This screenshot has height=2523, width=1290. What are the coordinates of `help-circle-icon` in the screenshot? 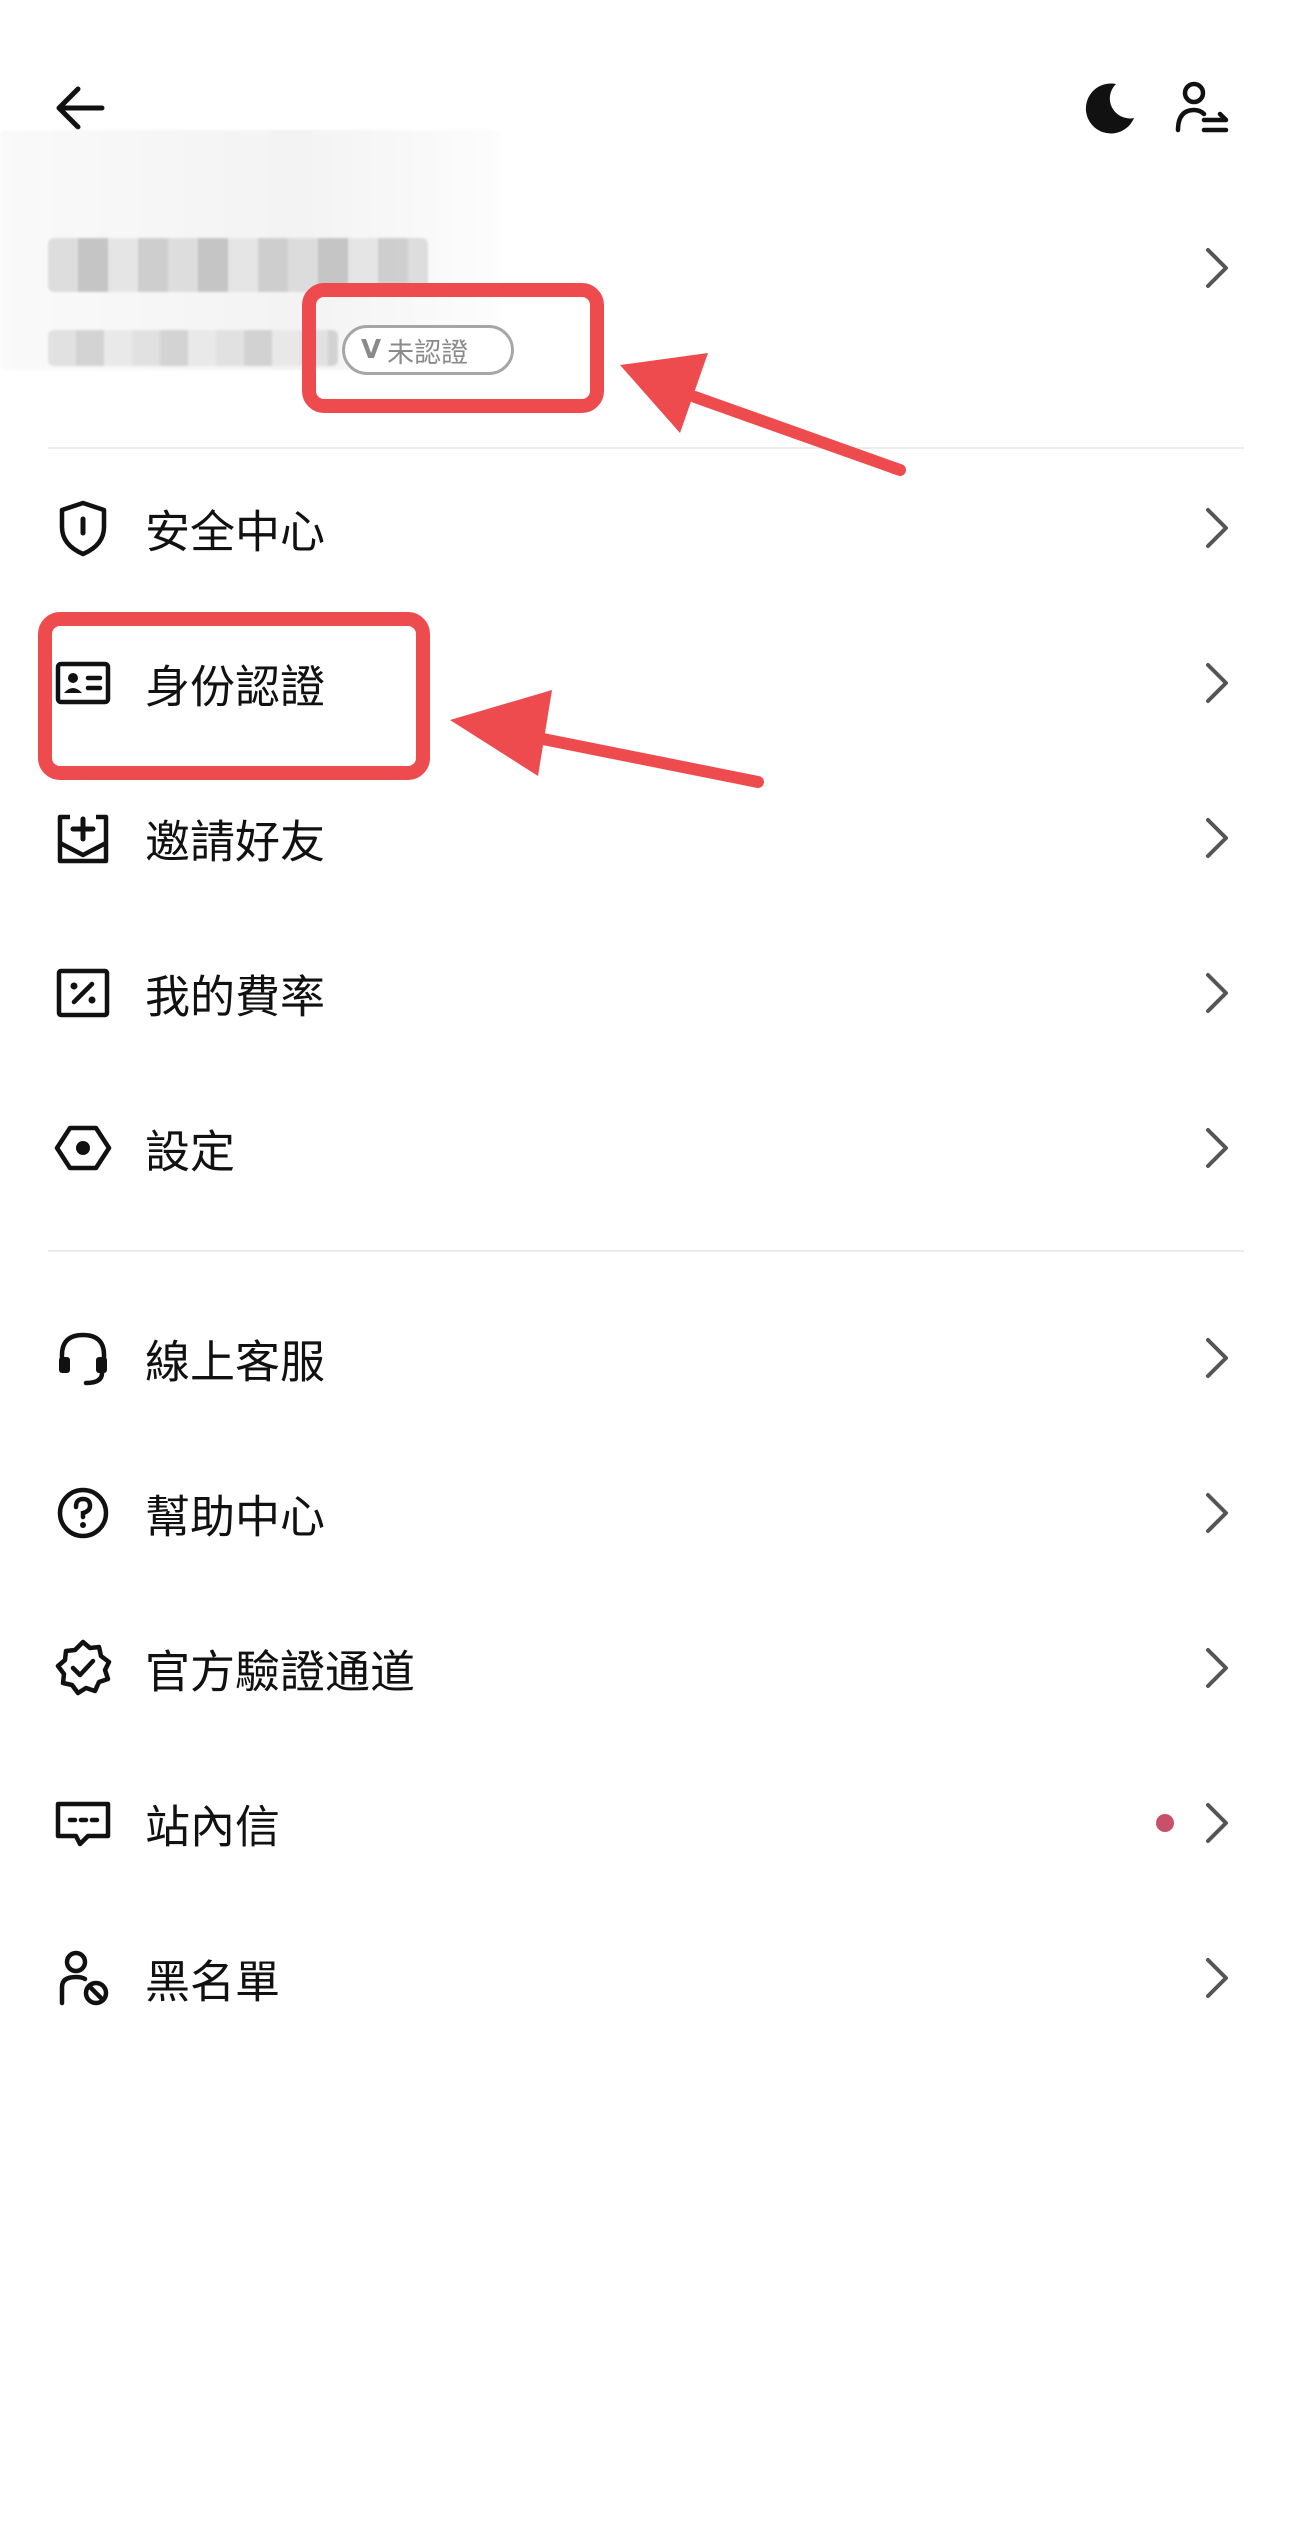 It's located at (83, 1513).